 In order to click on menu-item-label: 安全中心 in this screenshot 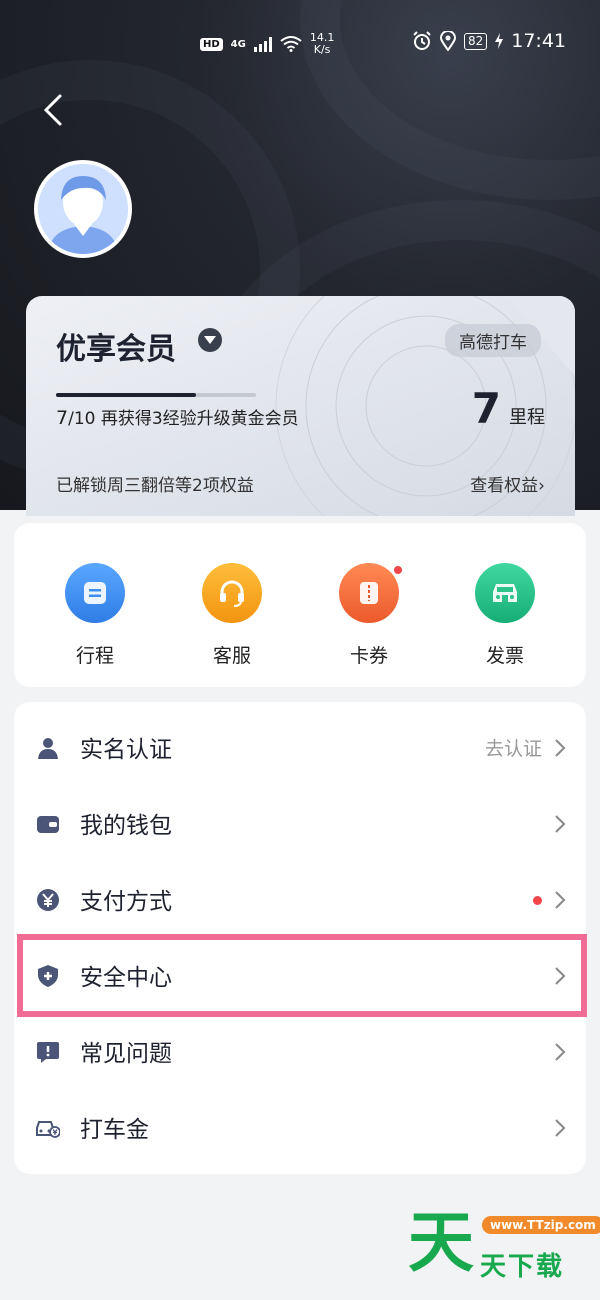, I will do `click(126, 978)`.